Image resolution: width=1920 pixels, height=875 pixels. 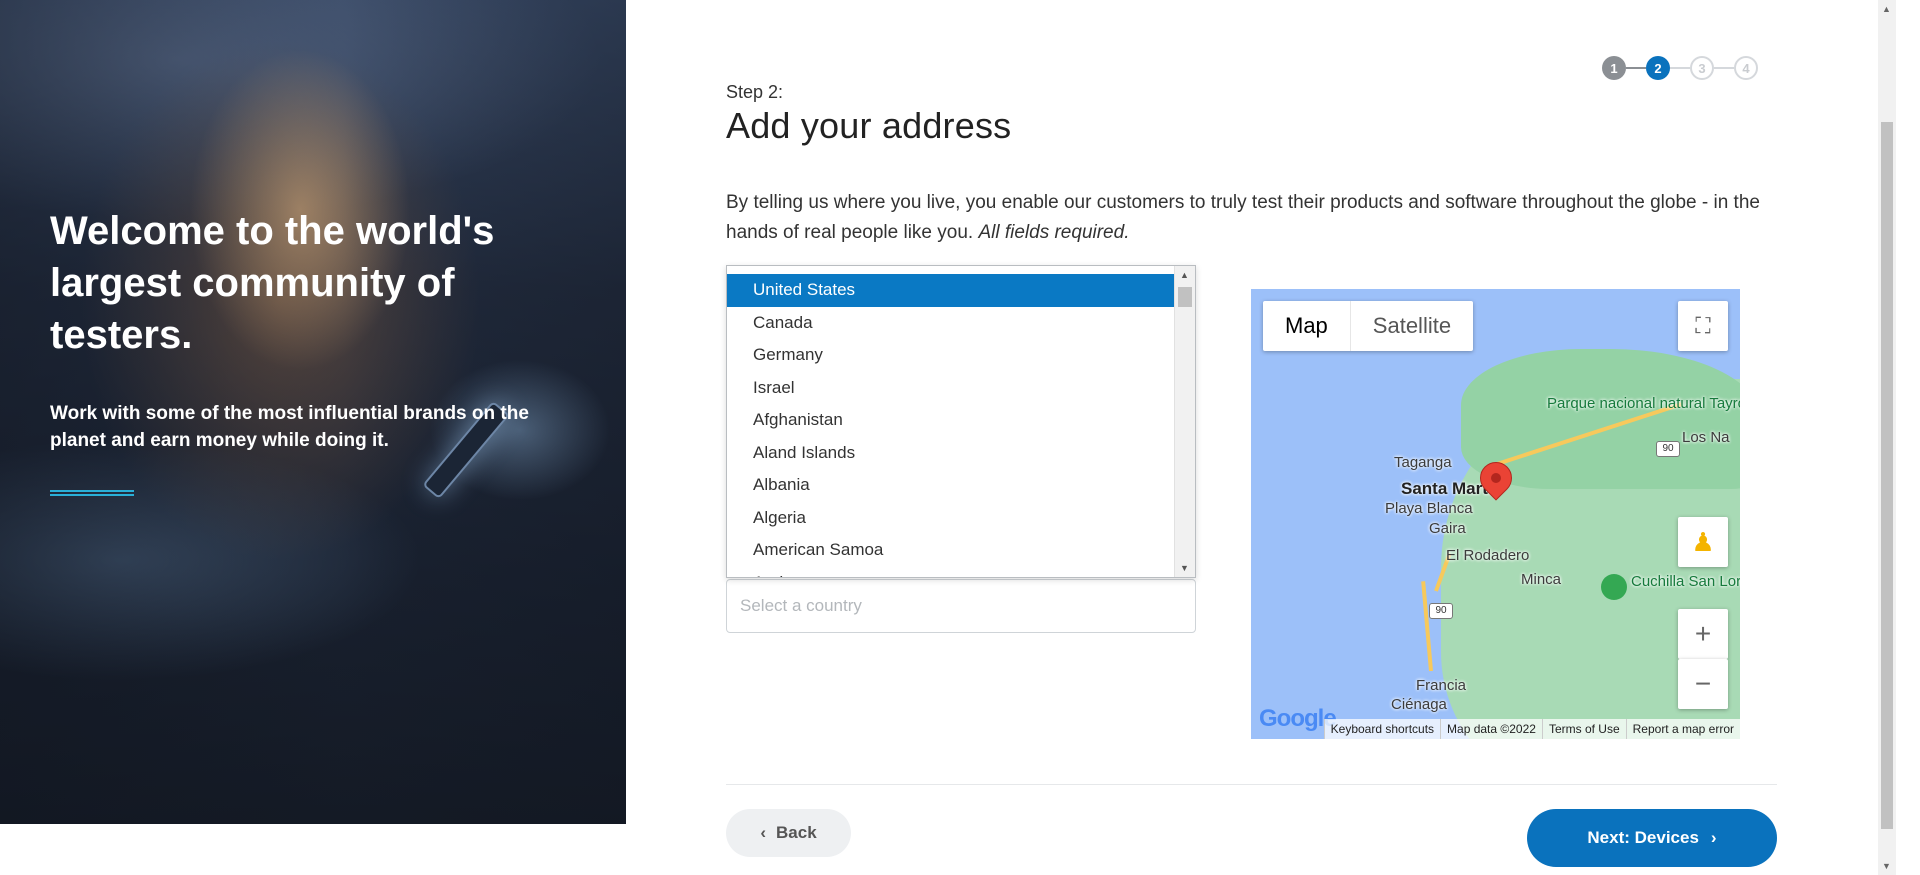 What do you see at coordinates (1702, 68) in the screenshot?
I see `step-3: 3` at bounding box center [1702, 68].